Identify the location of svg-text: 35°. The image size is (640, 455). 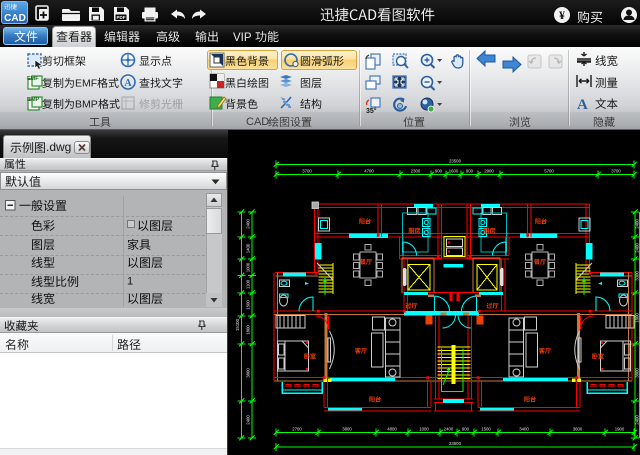
(371, 111).